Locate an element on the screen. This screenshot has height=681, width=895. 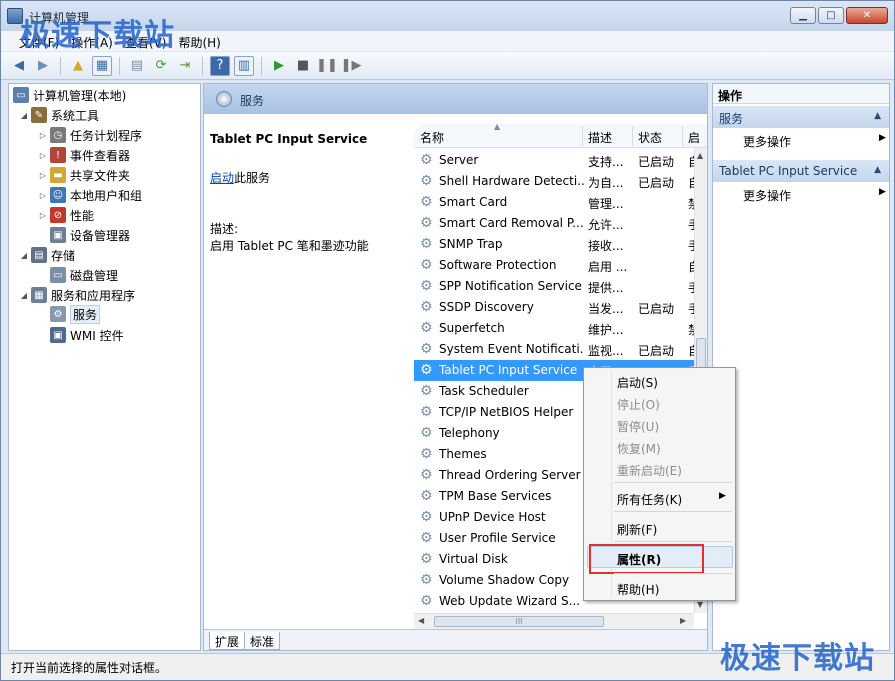
column-status: 状态 is located at coordinates (650, 137).